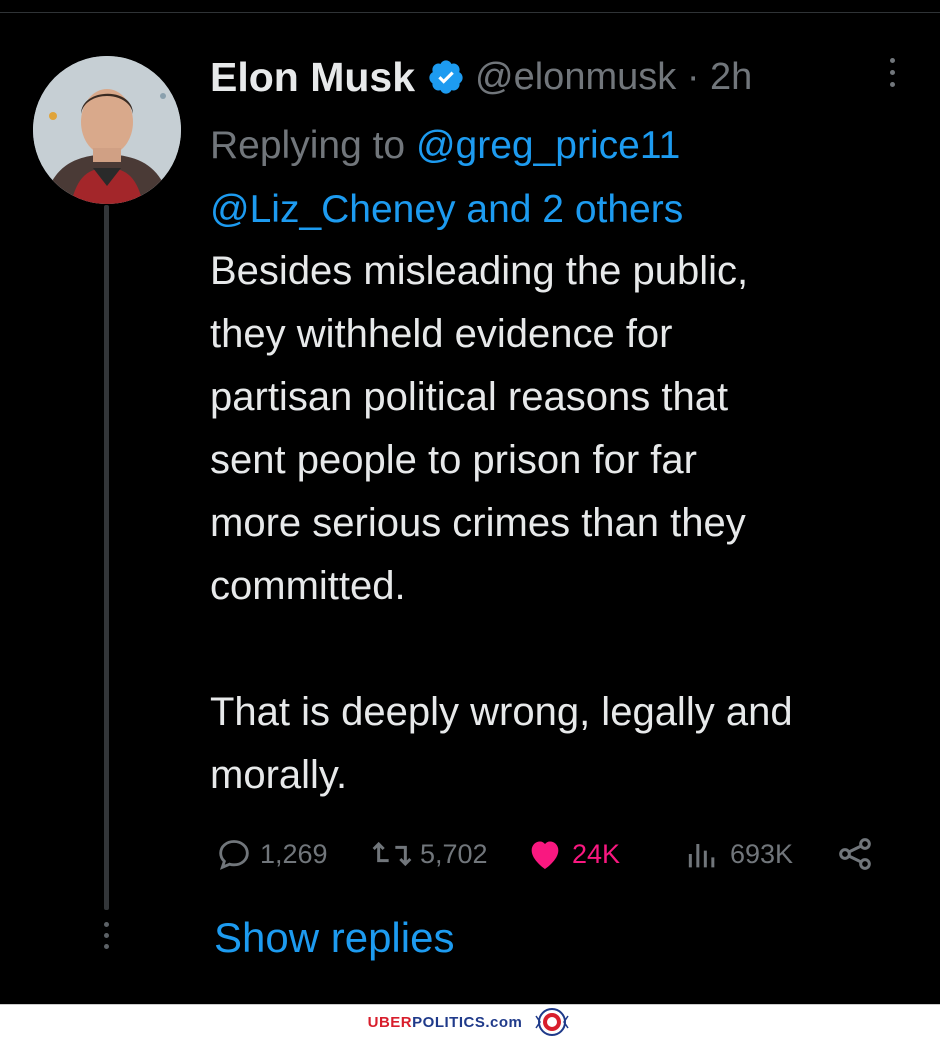 Image resolution: width=940 pixels, height=1039 pixels. What do you see at coordinates (762, 853) in the screenshot?
I see `view-count: 693K` at bounding box center [762, 853].